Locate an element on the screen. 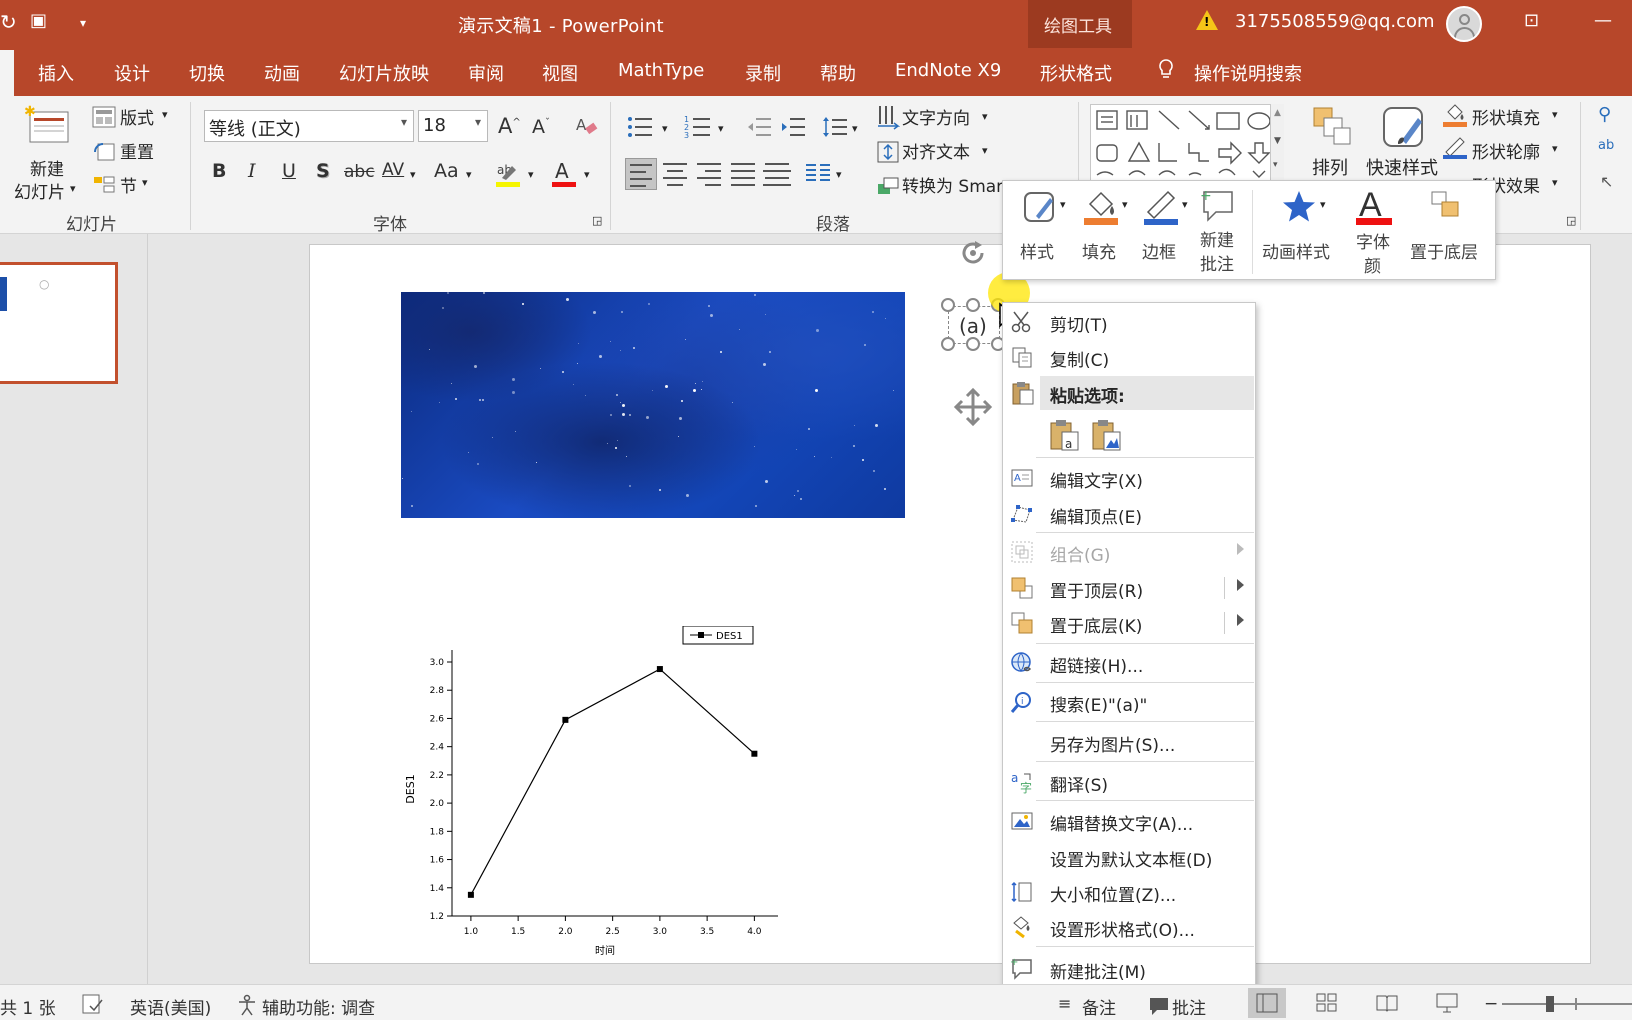 The height and width of the screenshot is (1020, 1632). minimize-icon: — is located at coordinates (1603, 20).